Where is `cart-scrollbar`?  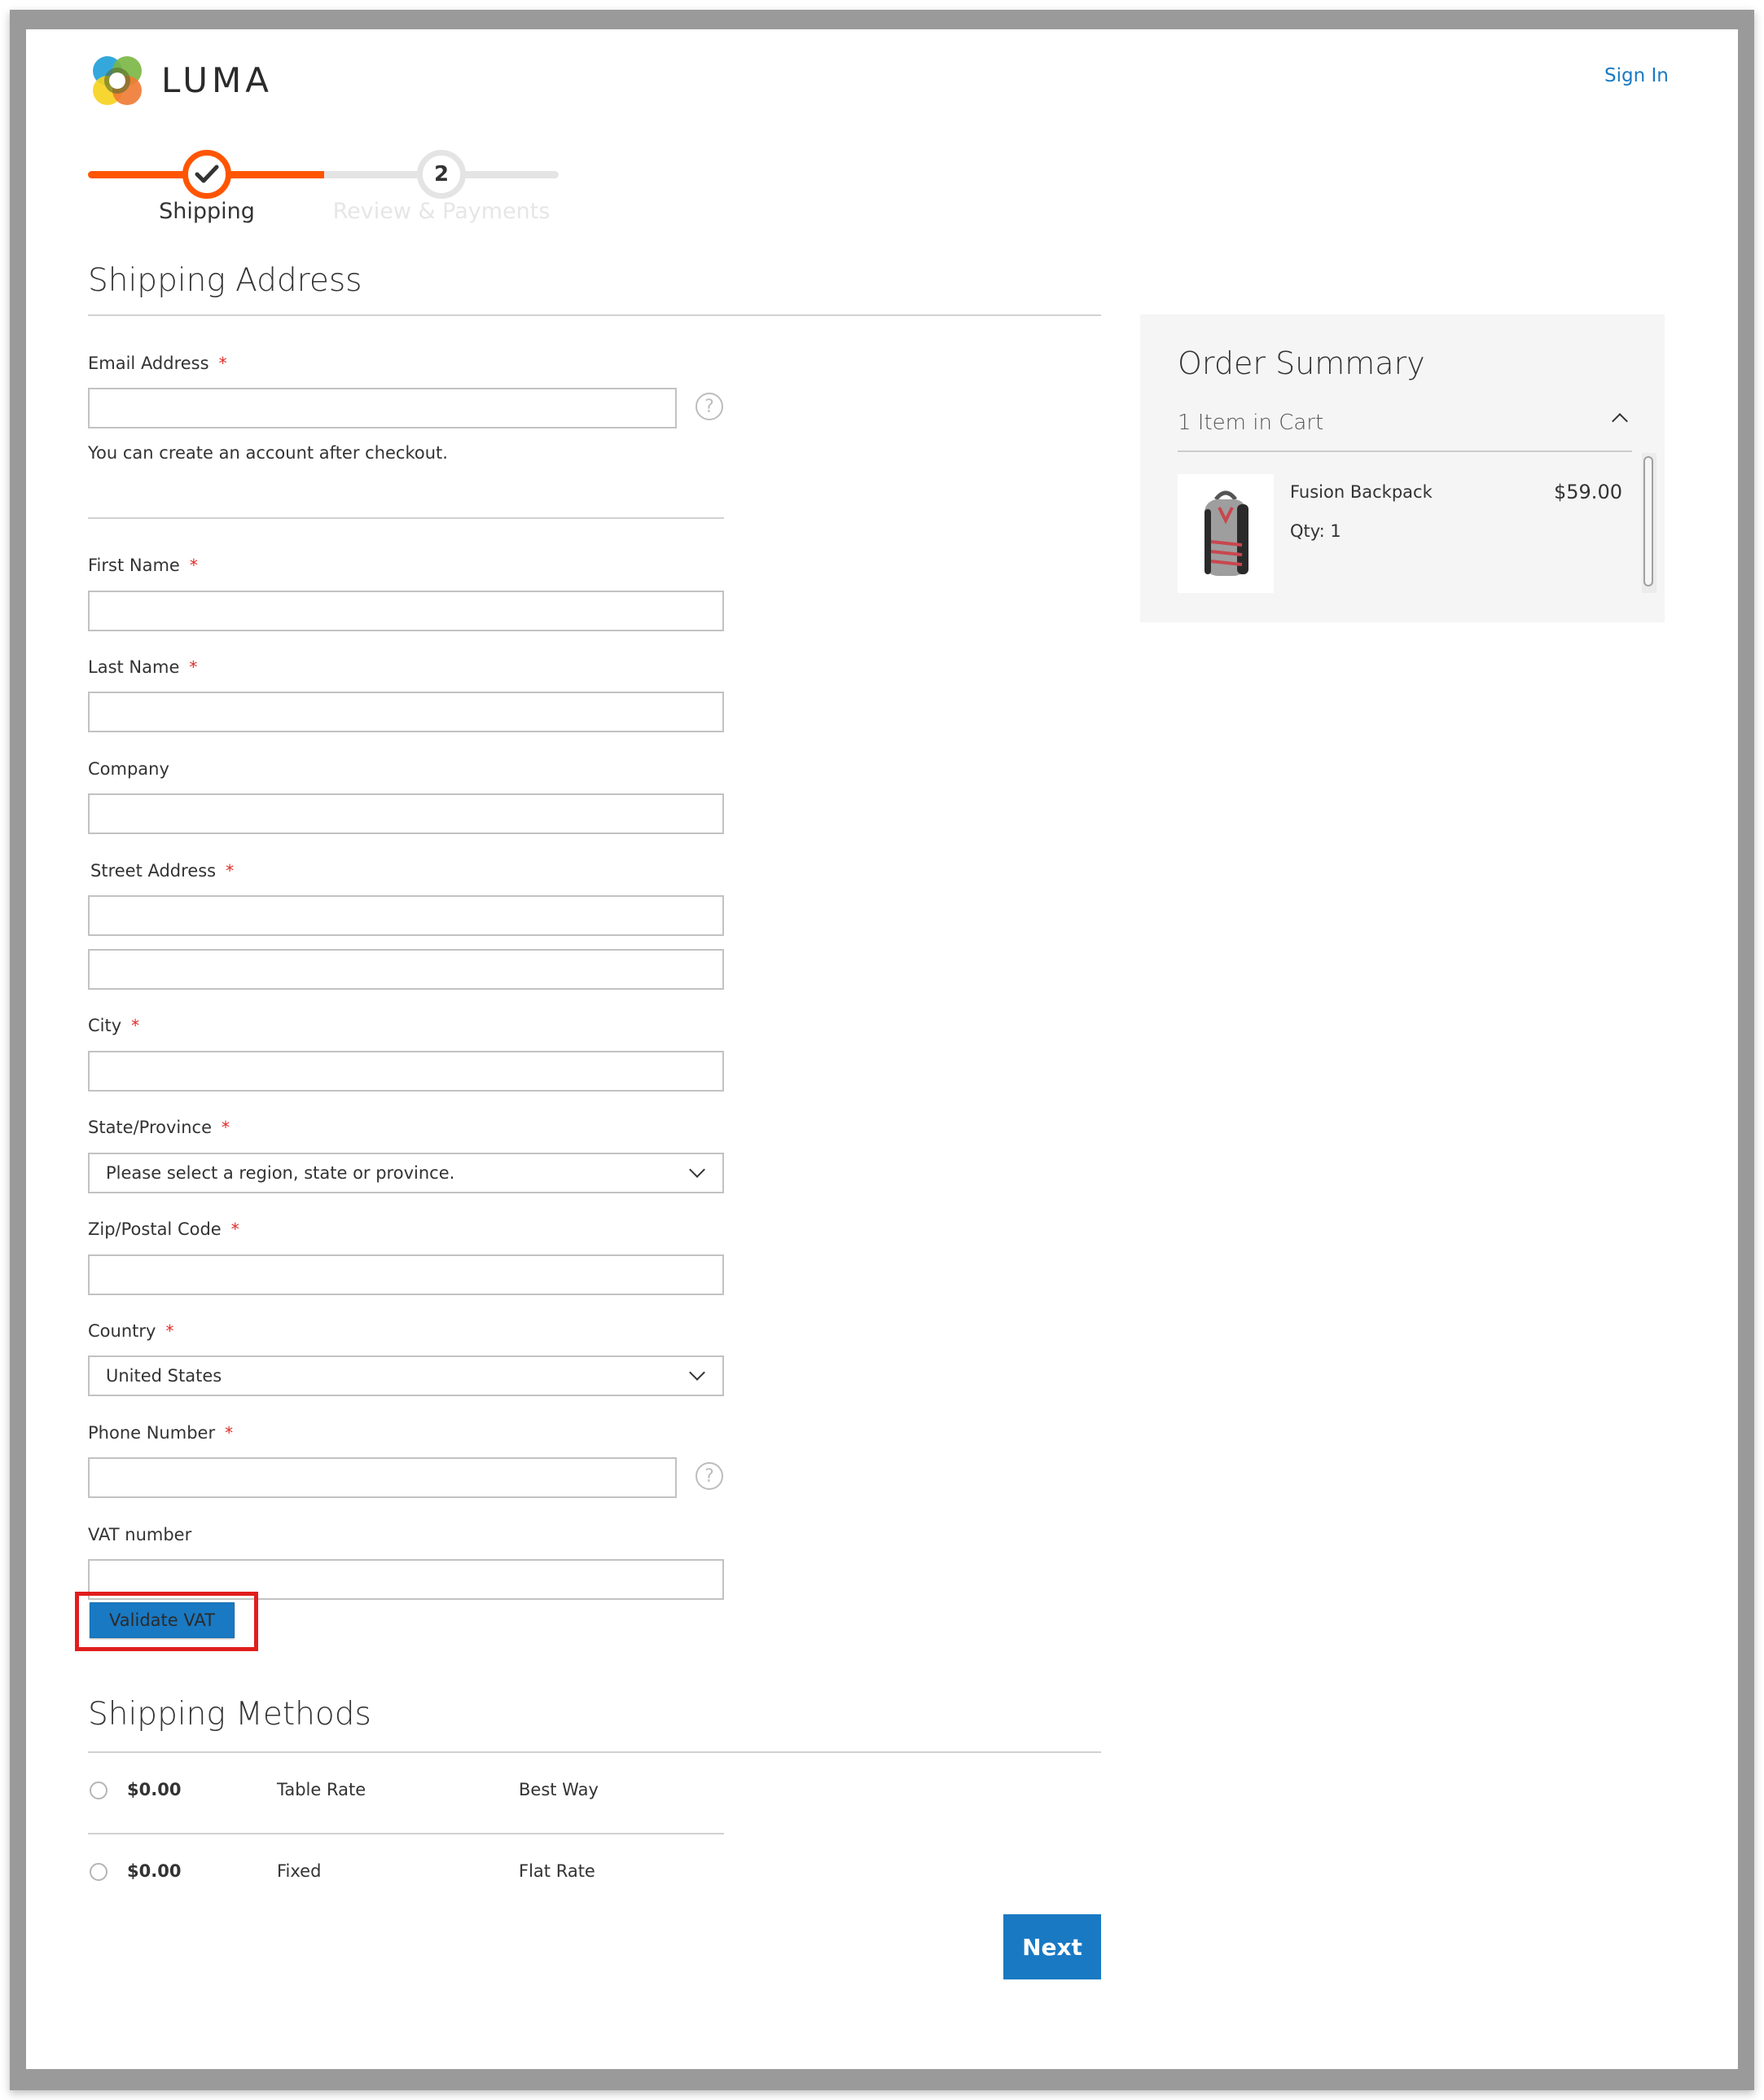
cart-scrollbar is located at coordinates (1649, 523).